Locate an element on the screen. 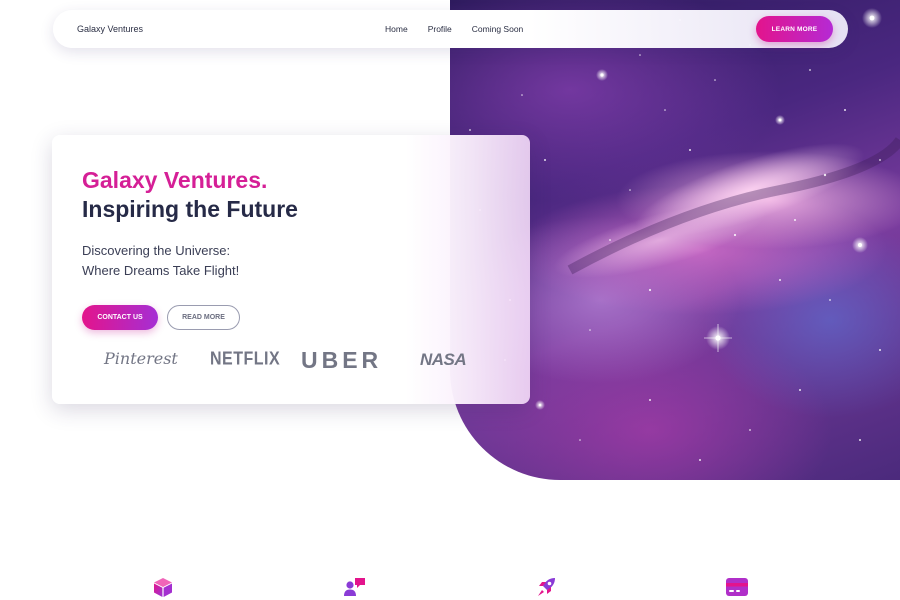  hero-title-tagline: Inspiring the Future is located at coordinates (190, 209).